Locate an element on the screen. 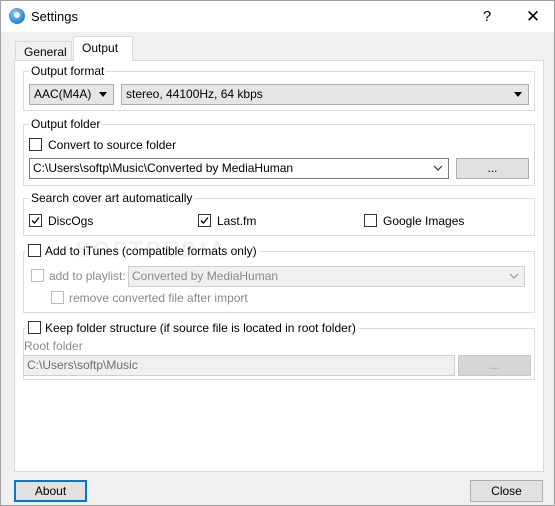  google-images-checkbox is located at coordinates (370, 220).